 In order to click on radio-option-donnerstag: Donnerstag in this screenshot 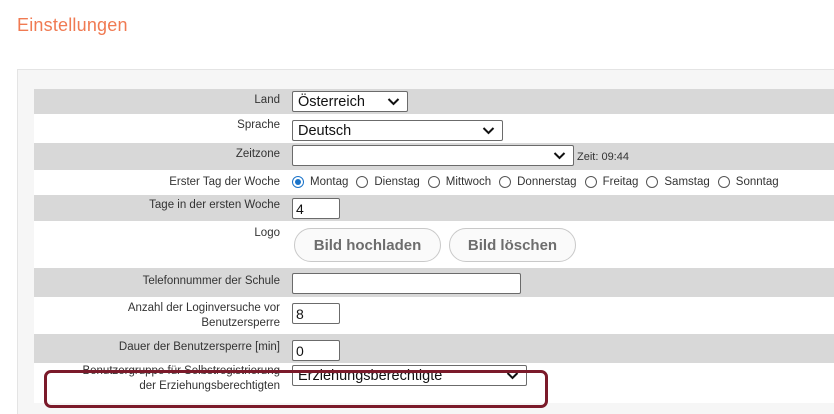, I will do `click(541, 182)`.